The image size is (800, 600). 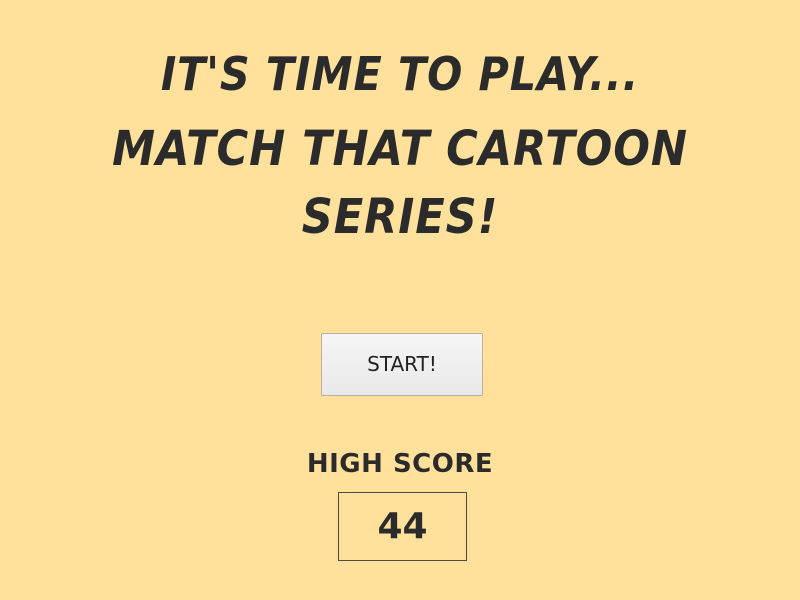 I want to click on start-button: START!, so click(x=402, y=364).